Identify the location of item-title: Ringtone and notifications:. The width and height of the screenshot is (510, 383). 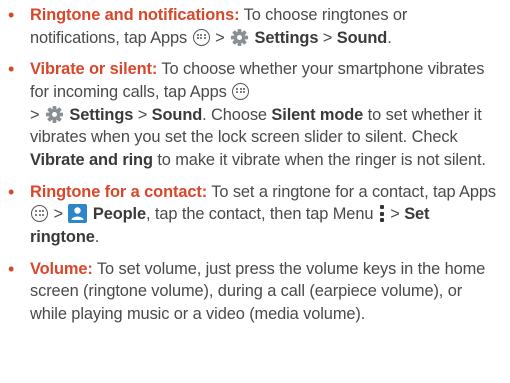
(135, 15).